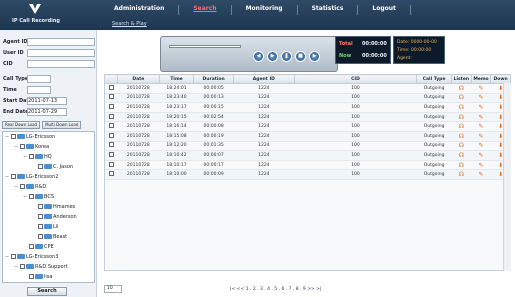  What do you see at coordinates (481, 79) in the screenshot?
I see `column-header: Memo` at bounding box center [481, 79].